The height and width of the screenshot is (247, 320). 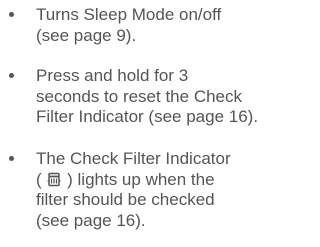 What do you see at coordinates (147, 116) in the screenshot?
I see `bullet-line: Filter Indicator (see page 16).` at bounding box center [147, 116].